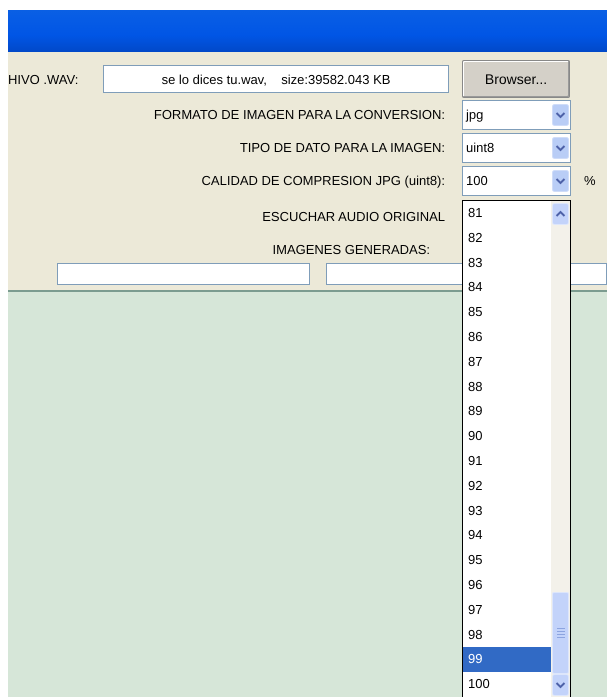 Image resolution: width=607 pixels, height=697 pixels. Describe the element at coordinates (44, 79) in the screenshot. I see `file-label: HIVO .WAV:` at that location.